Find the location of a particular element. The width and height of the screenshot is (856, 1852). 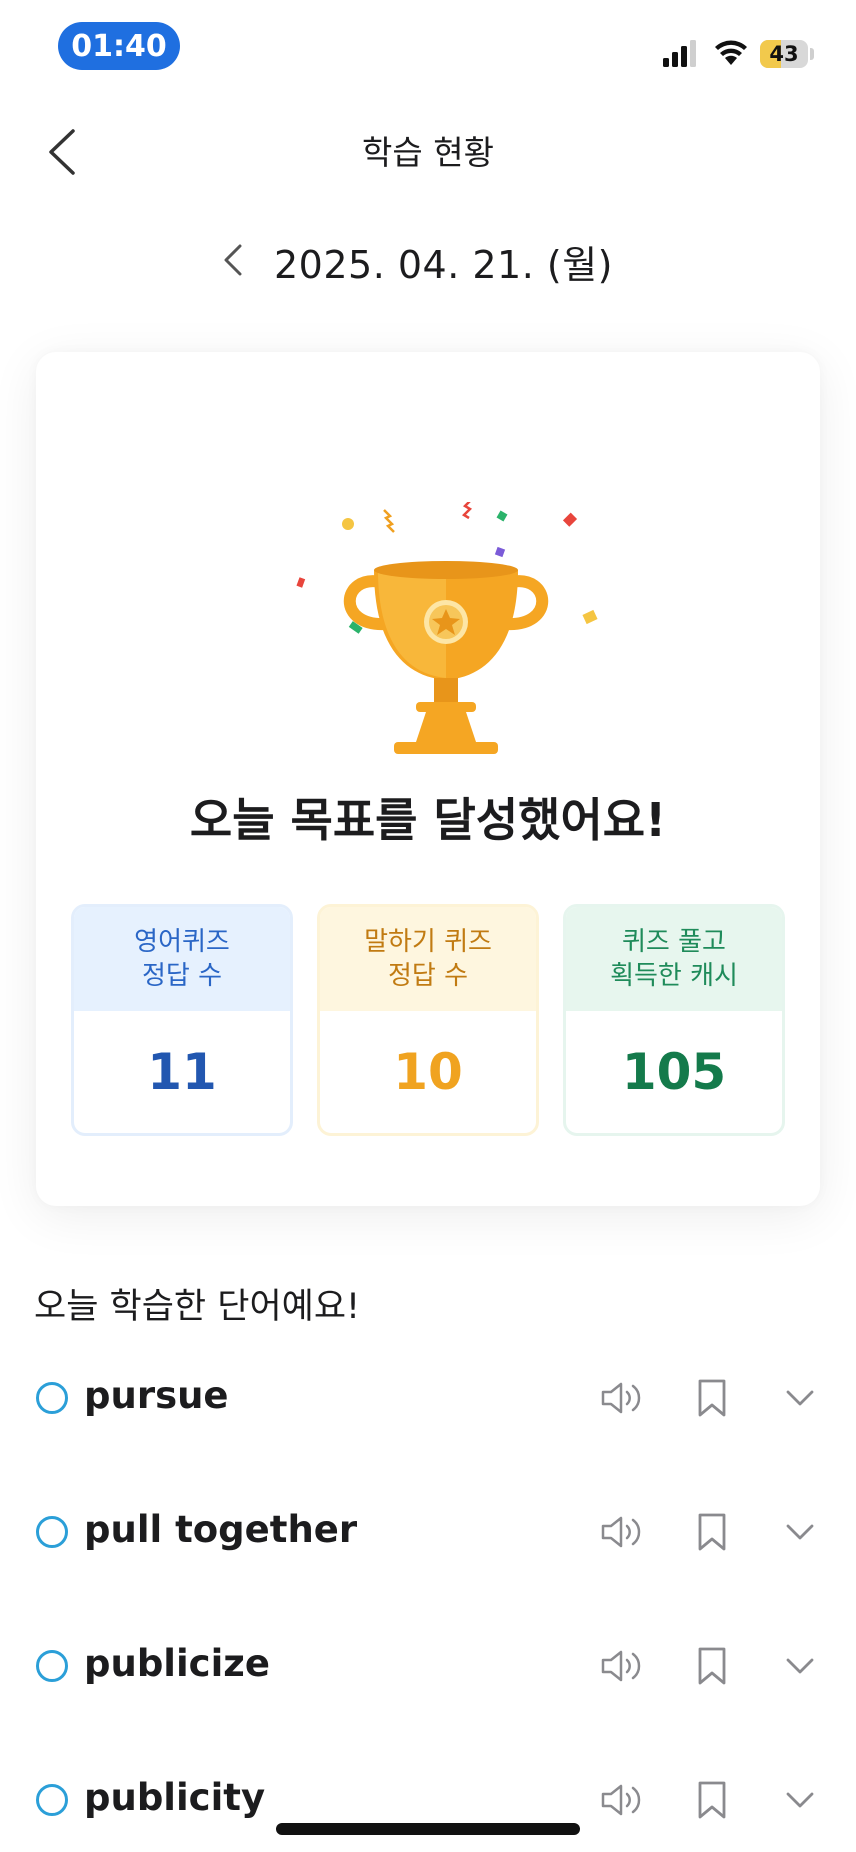

battery-level: 43 is located at coordinates (784, 54).